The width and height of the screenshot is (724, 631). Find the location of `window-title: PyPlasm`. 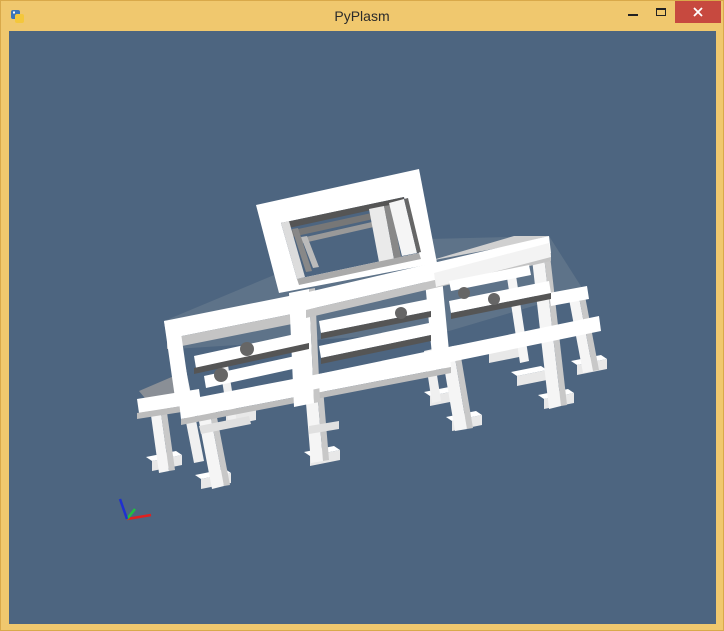

window-title: PyPlasm is located at coordinates (362, 16).